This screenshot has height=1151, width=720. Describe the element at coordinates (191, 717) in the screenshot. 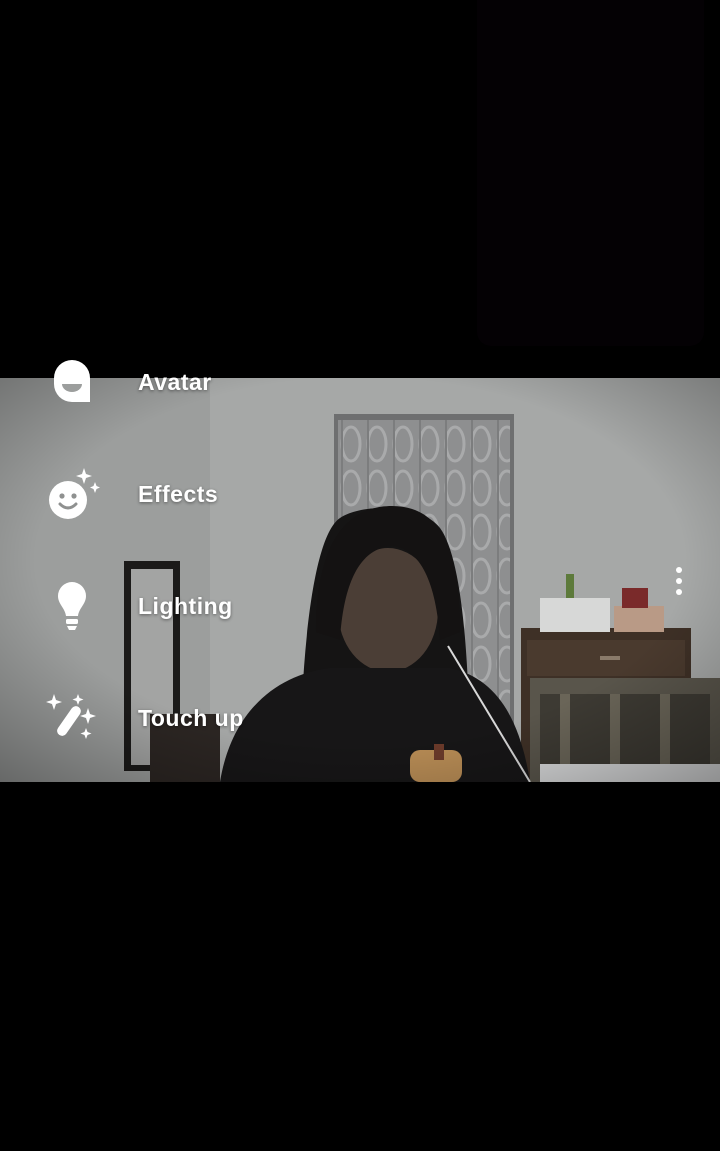

I see `menu-label-touch-up: Touch up` at that location.